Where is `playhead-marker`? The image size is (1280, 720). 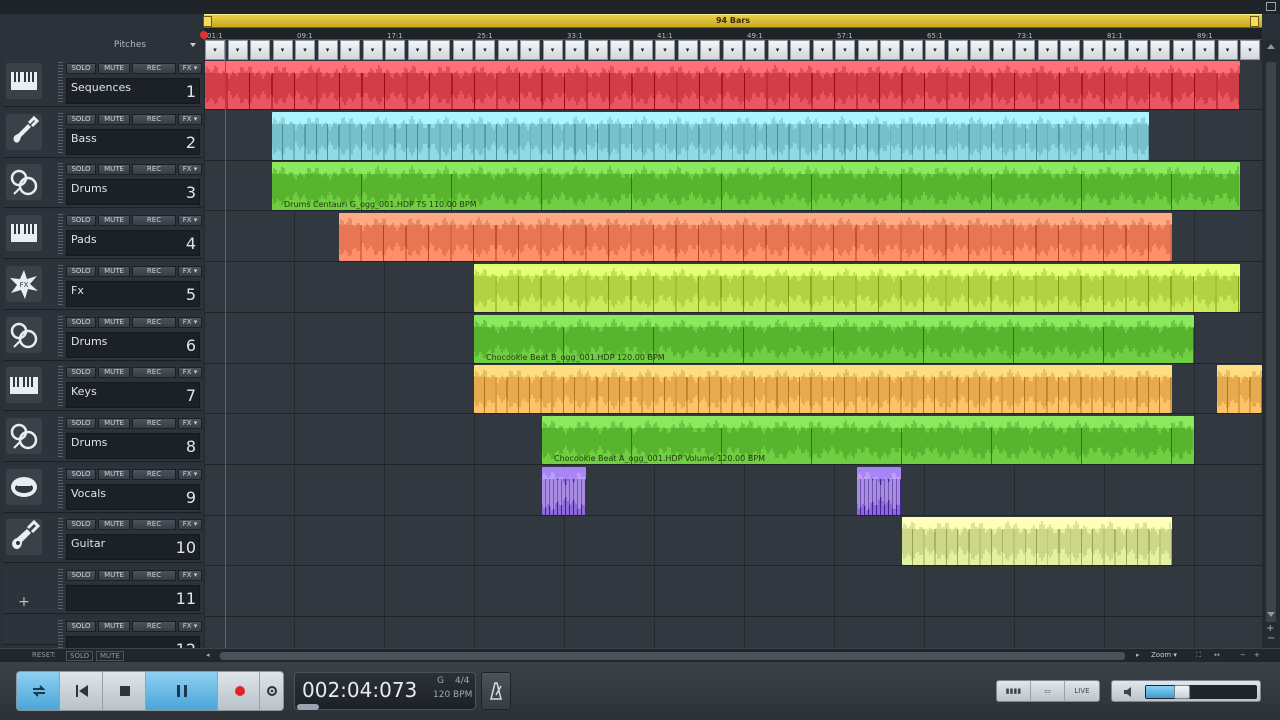 playhead-marker is located at coordinates (204, 35).